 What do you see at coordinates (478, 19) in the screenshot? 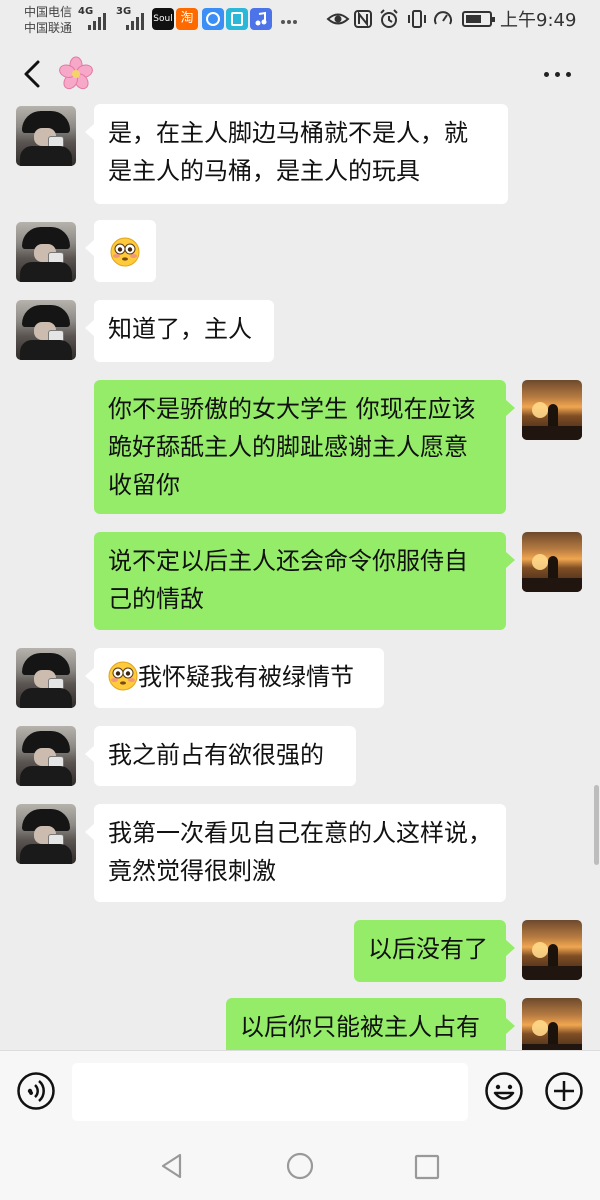
I see `battery-icon` at bounding box center [478, 19].